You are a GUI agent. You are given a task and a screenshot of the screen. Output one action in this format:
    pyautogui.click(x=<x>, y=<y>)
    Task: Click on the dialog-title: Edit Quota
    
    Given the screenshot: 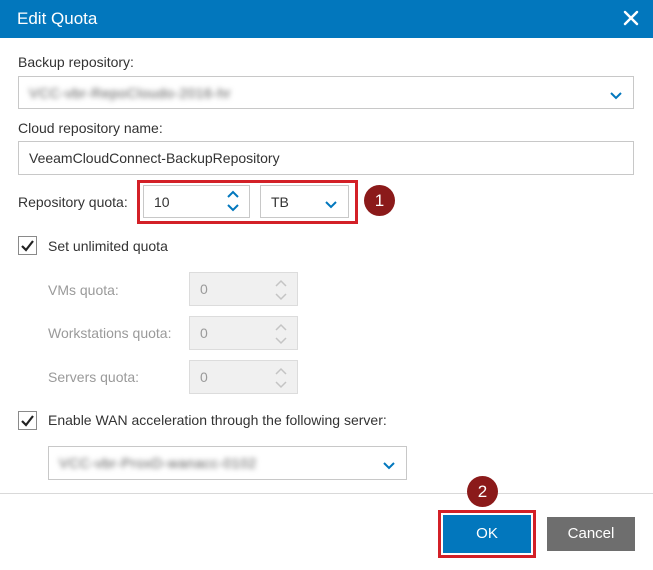 What is the action you would take?
    pyautogui.click(x=57, y=18)
    